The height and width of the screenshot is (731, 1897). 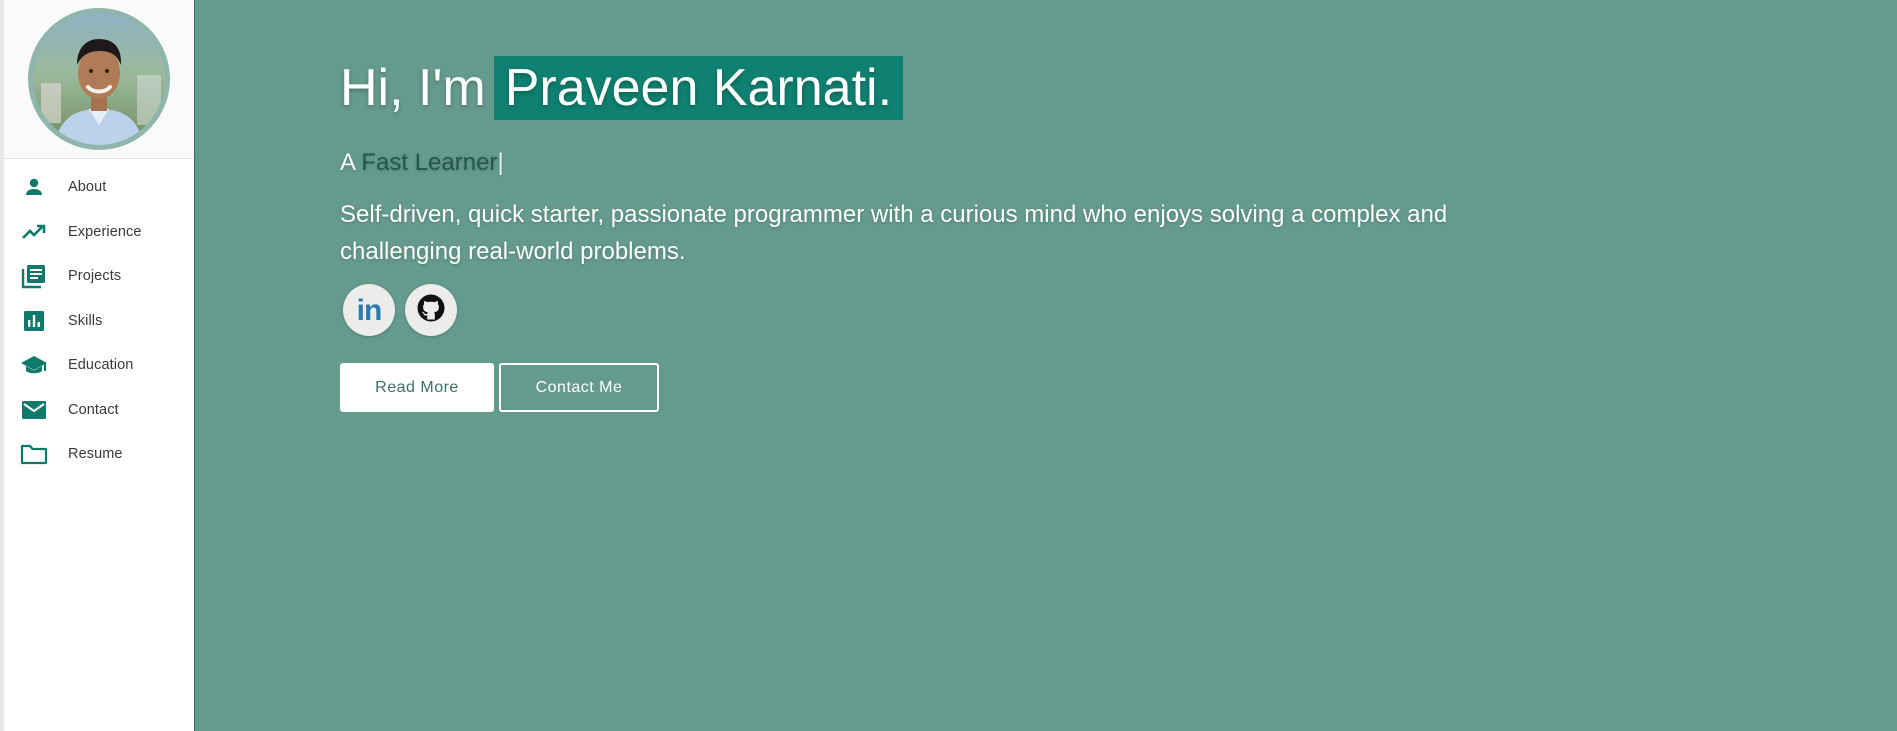 What do you see at coordinates (34, 454) in the screenshot?
I see `folder-icon` at bounding box center [34, 454].